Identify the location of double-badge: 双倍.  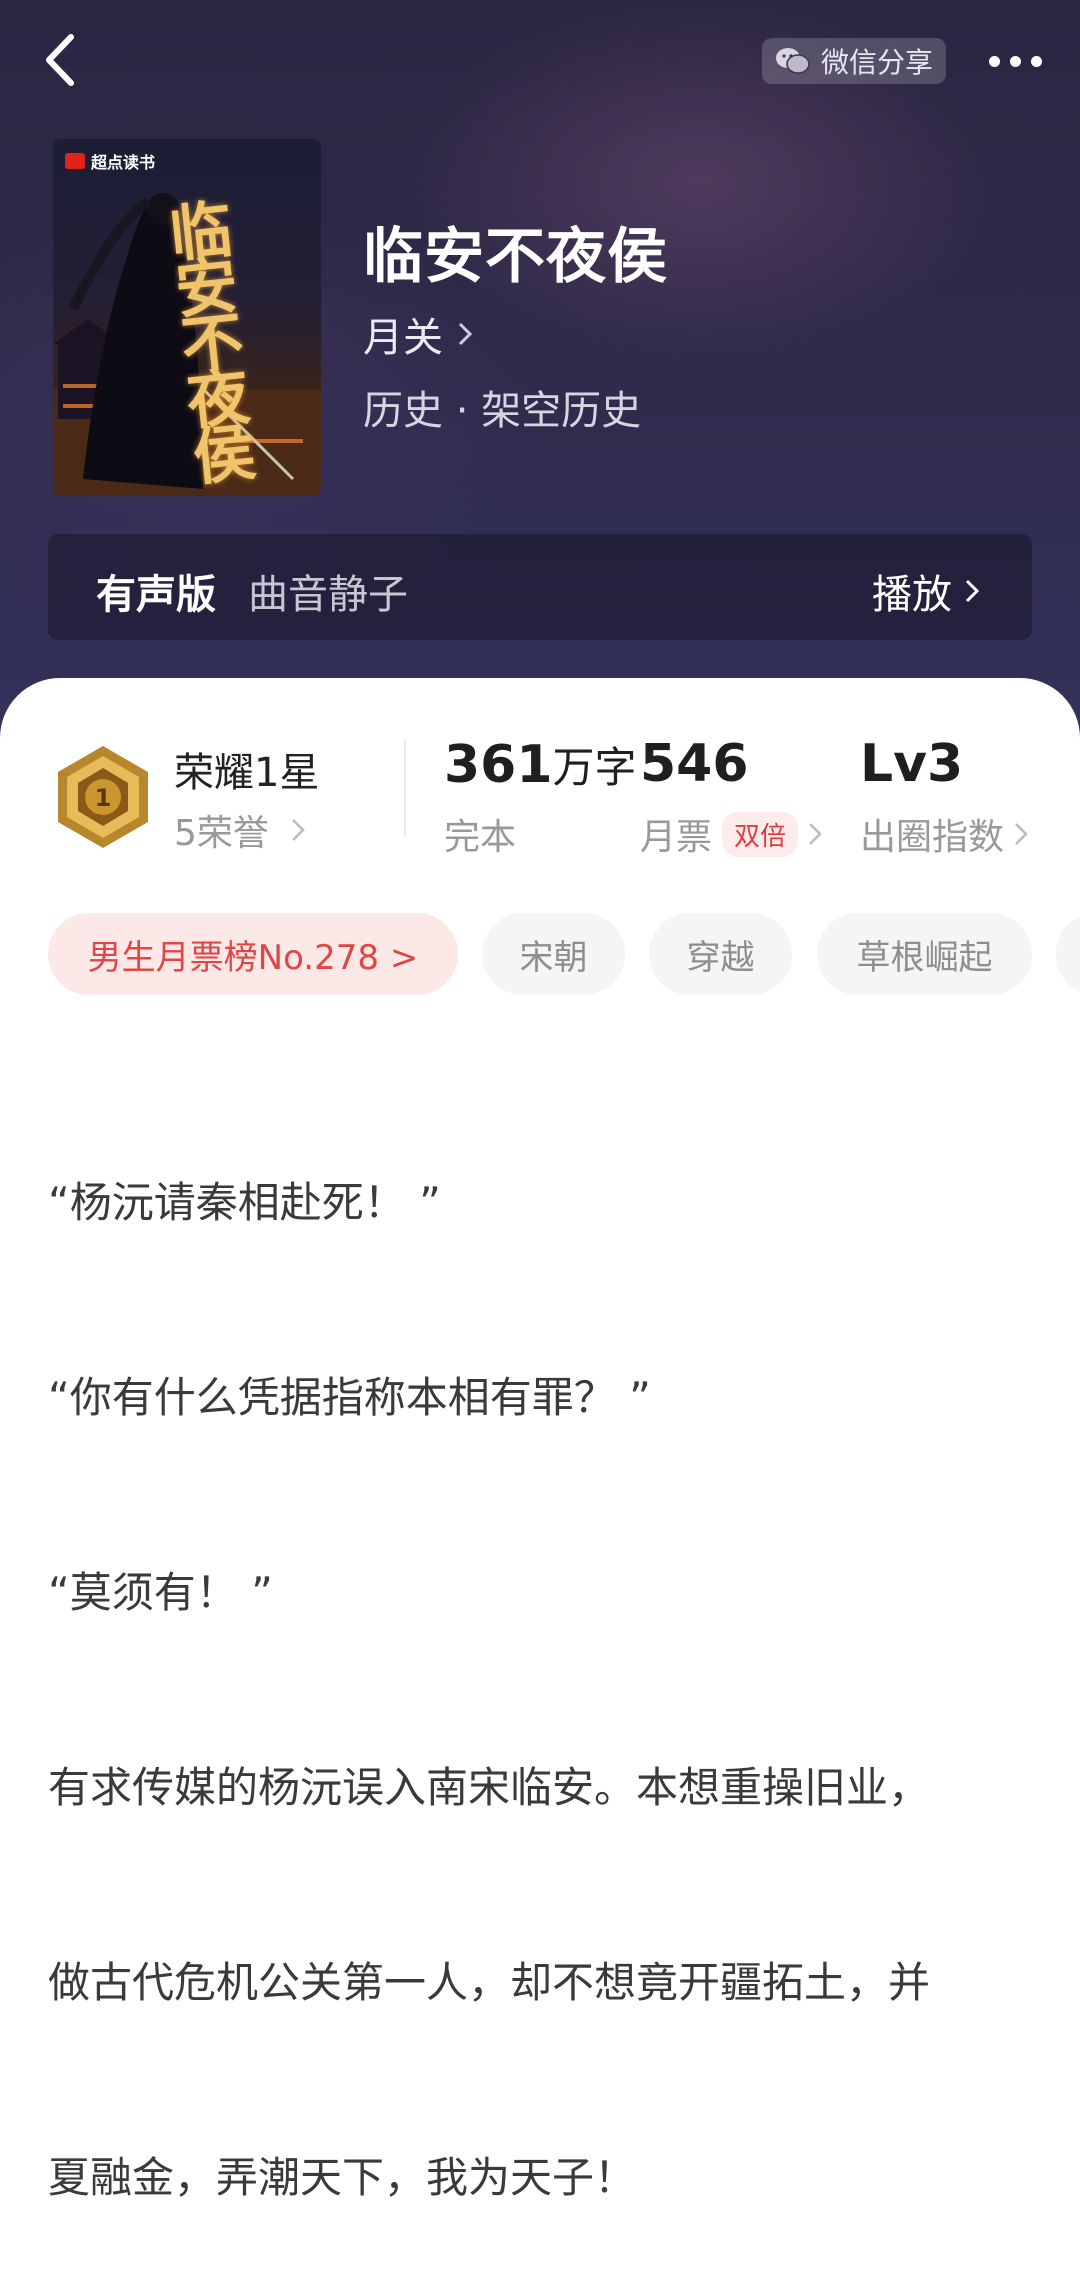
(760, 834).